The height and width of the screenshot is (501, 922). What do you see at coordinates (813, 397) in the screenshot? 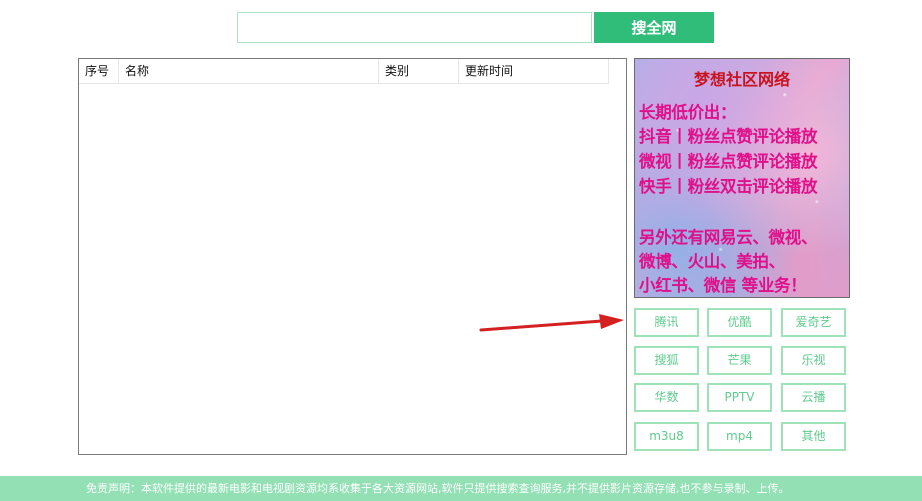
I see `source-button-cloud: 云播` at bounding box center [813, 397].